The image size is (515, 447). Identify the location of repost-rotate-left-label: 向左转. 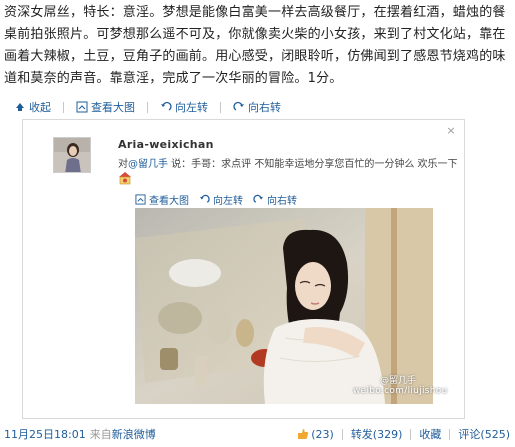
(228, 201).